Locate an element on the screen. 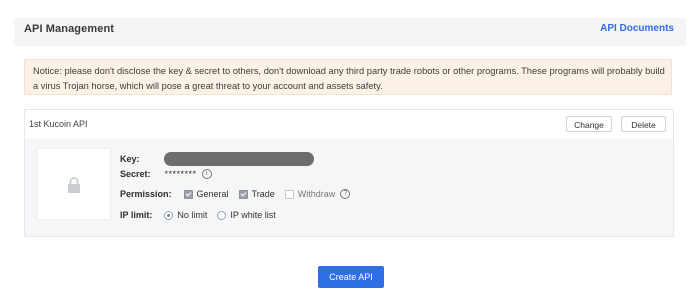 This screenshot has width=700, height=292. info-icon: i is located at coordinates (206, 174).